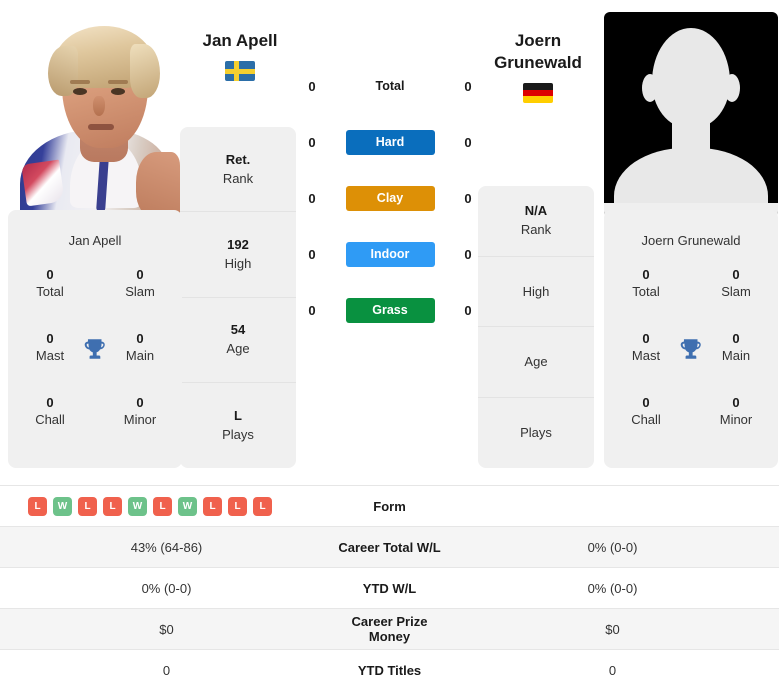  I want to click on stat-label: Career Prize Money, so click(389, 629).